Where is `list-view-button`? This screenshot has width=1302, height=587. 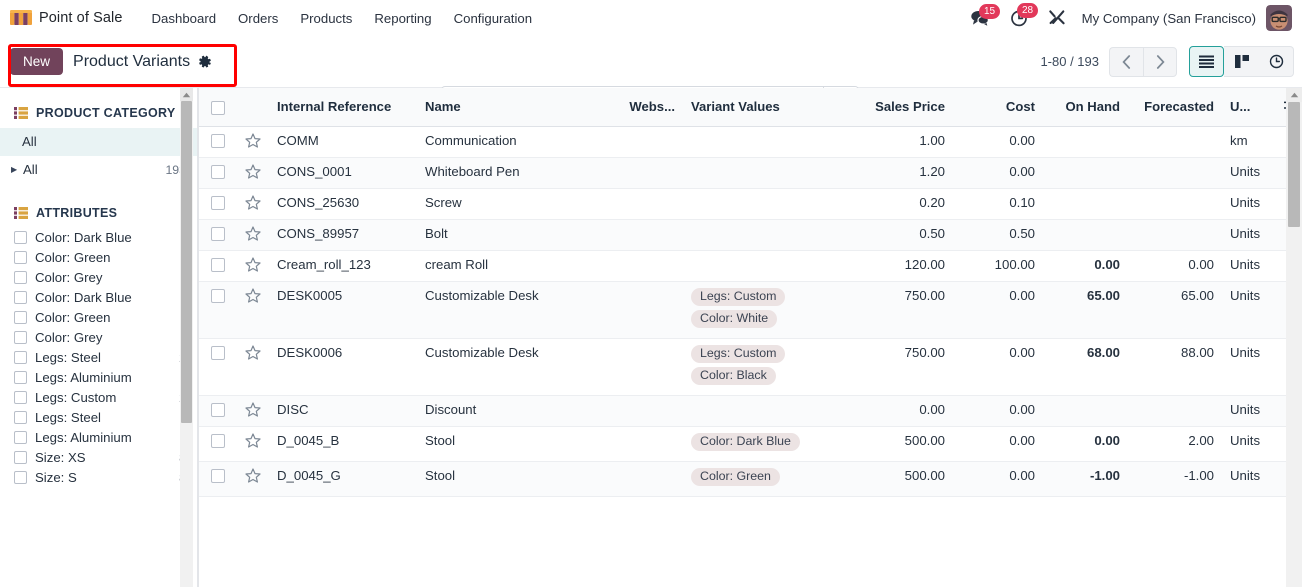 list-view-button is located at coordinates (1206, 61).